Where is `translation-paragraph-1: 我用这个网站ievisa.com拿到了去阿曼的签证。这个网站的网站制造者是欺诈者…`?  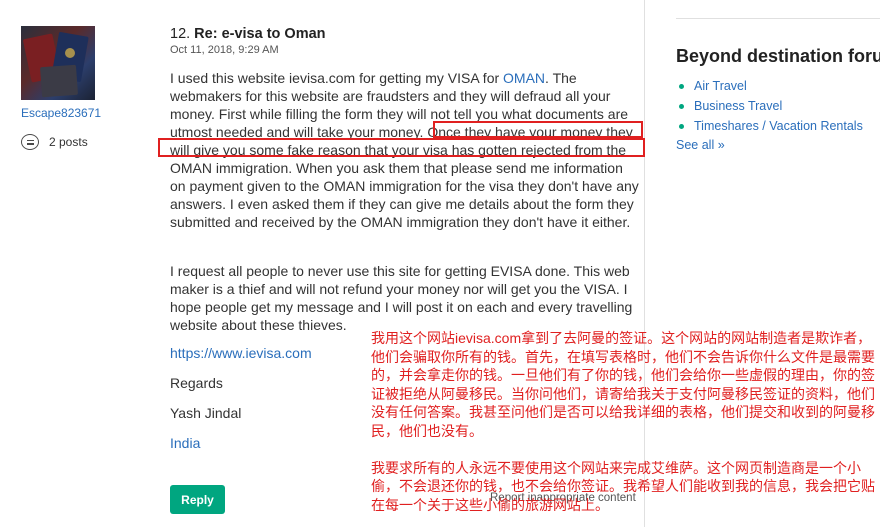
translation-paragraph-1: 我用这个网站ievisa.com拿到了去阿曼的签证。这个网站的网站制造者是欺诈者… is located at coordinates (623, 384).